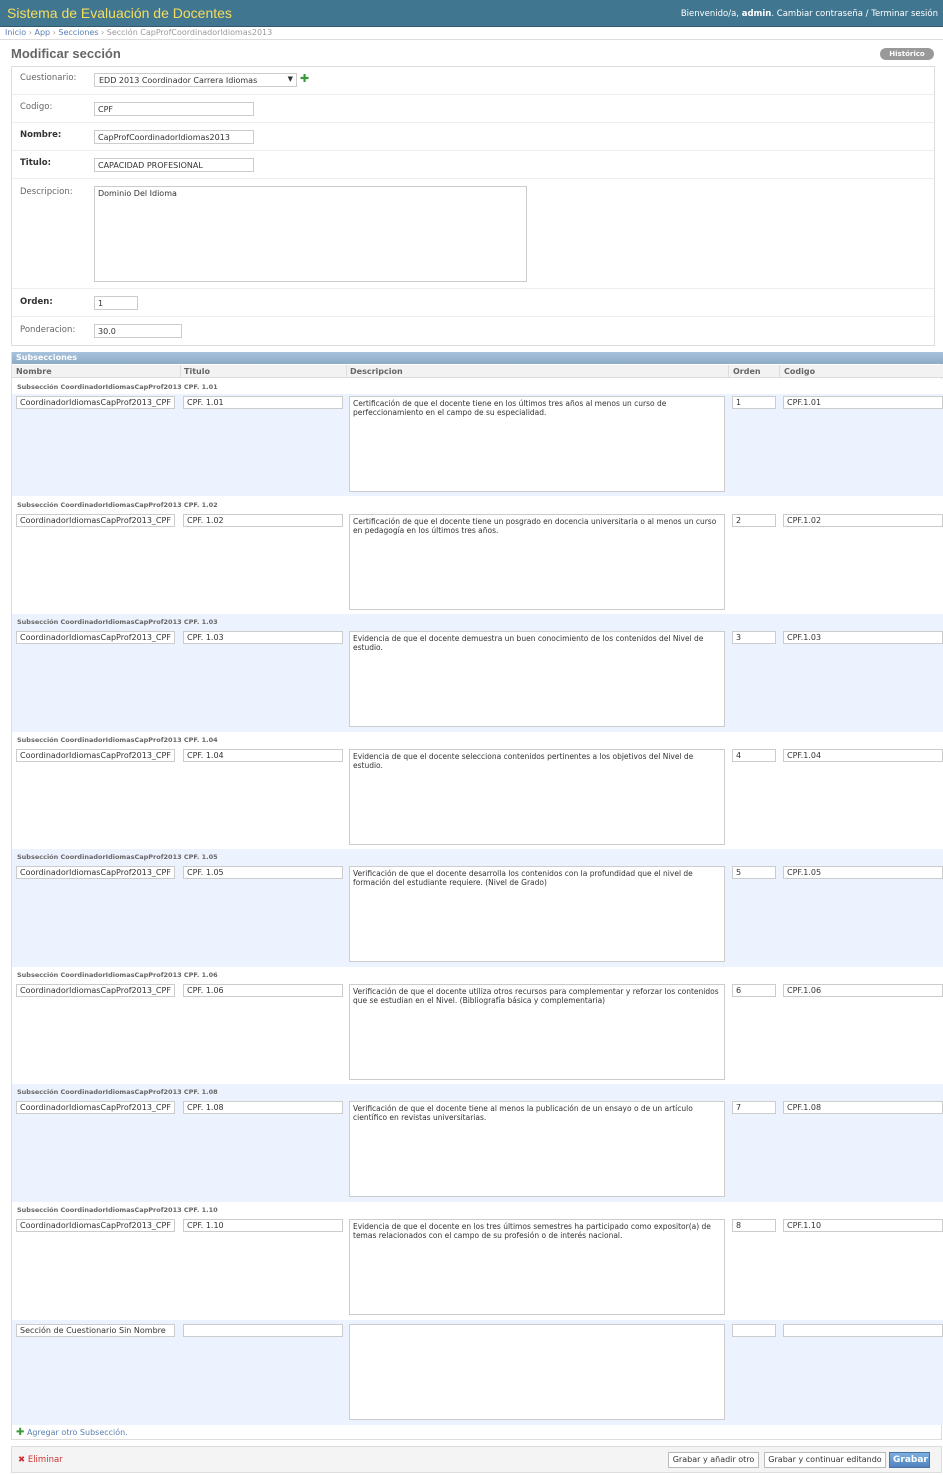 The width and height of the screenshot is (943, 1475). What do you see at coordinates (195, 80) in the screenshot?
I see `cuestionario-select: EDD 2013 Coordinador Carrera Idiomas ▼` at bounding box center [195, 80].